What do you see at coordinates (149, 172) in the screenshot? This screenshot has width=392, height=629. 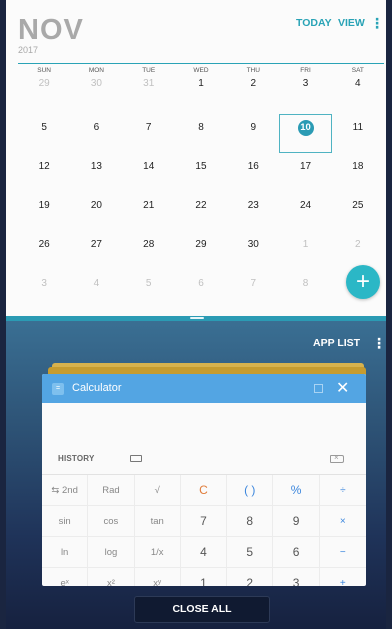 I see `calendar-day-cell: 14` at bounding box center [149, 172].